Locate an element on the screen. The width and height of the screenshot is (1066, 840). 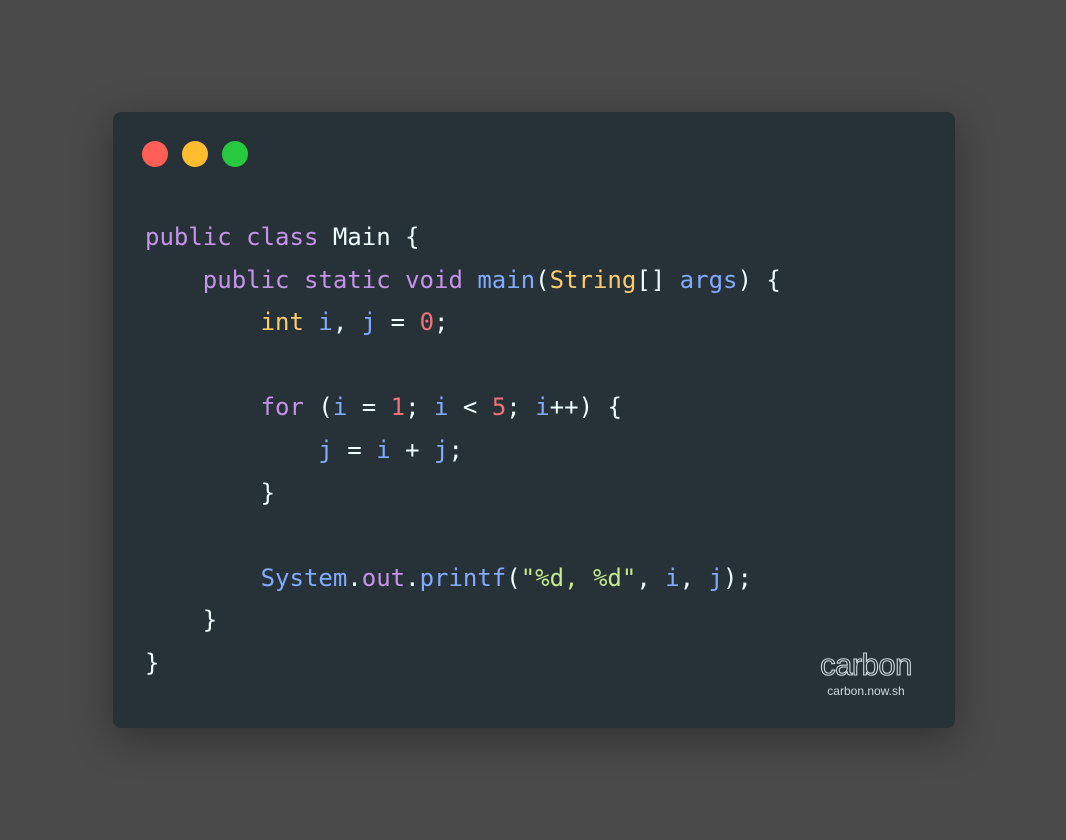
carbon-logo: carbon is located at coordinates (866, 664).